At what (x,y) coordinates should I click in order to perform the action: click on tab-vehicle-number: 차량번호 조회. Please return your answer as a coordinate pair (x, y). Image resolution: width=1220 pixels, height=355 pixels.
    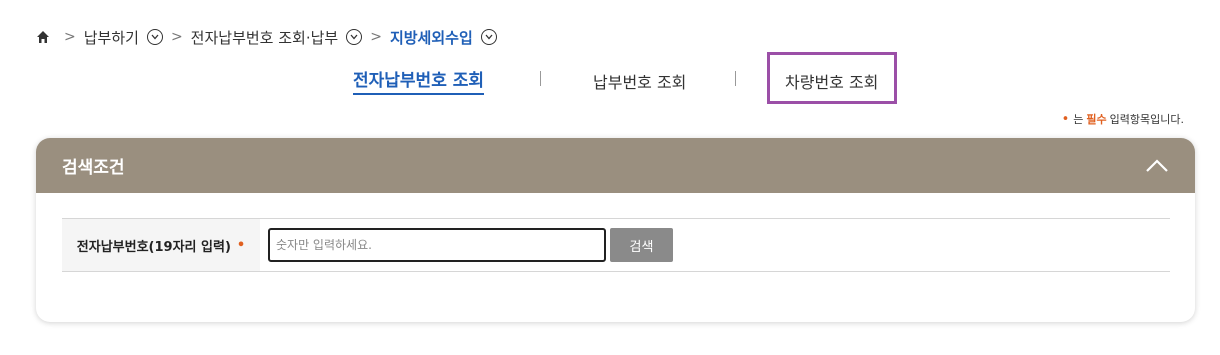
    Looking at the image, I should click on (831, 81).